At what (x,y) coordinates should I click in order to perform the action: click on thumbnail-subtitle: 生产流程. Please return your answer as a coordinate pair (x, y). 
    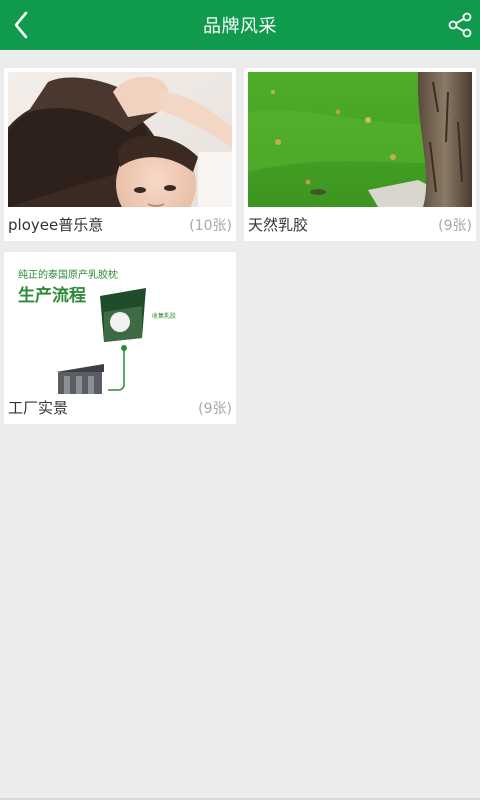
    Looking at the image, I should click on (52, 295).